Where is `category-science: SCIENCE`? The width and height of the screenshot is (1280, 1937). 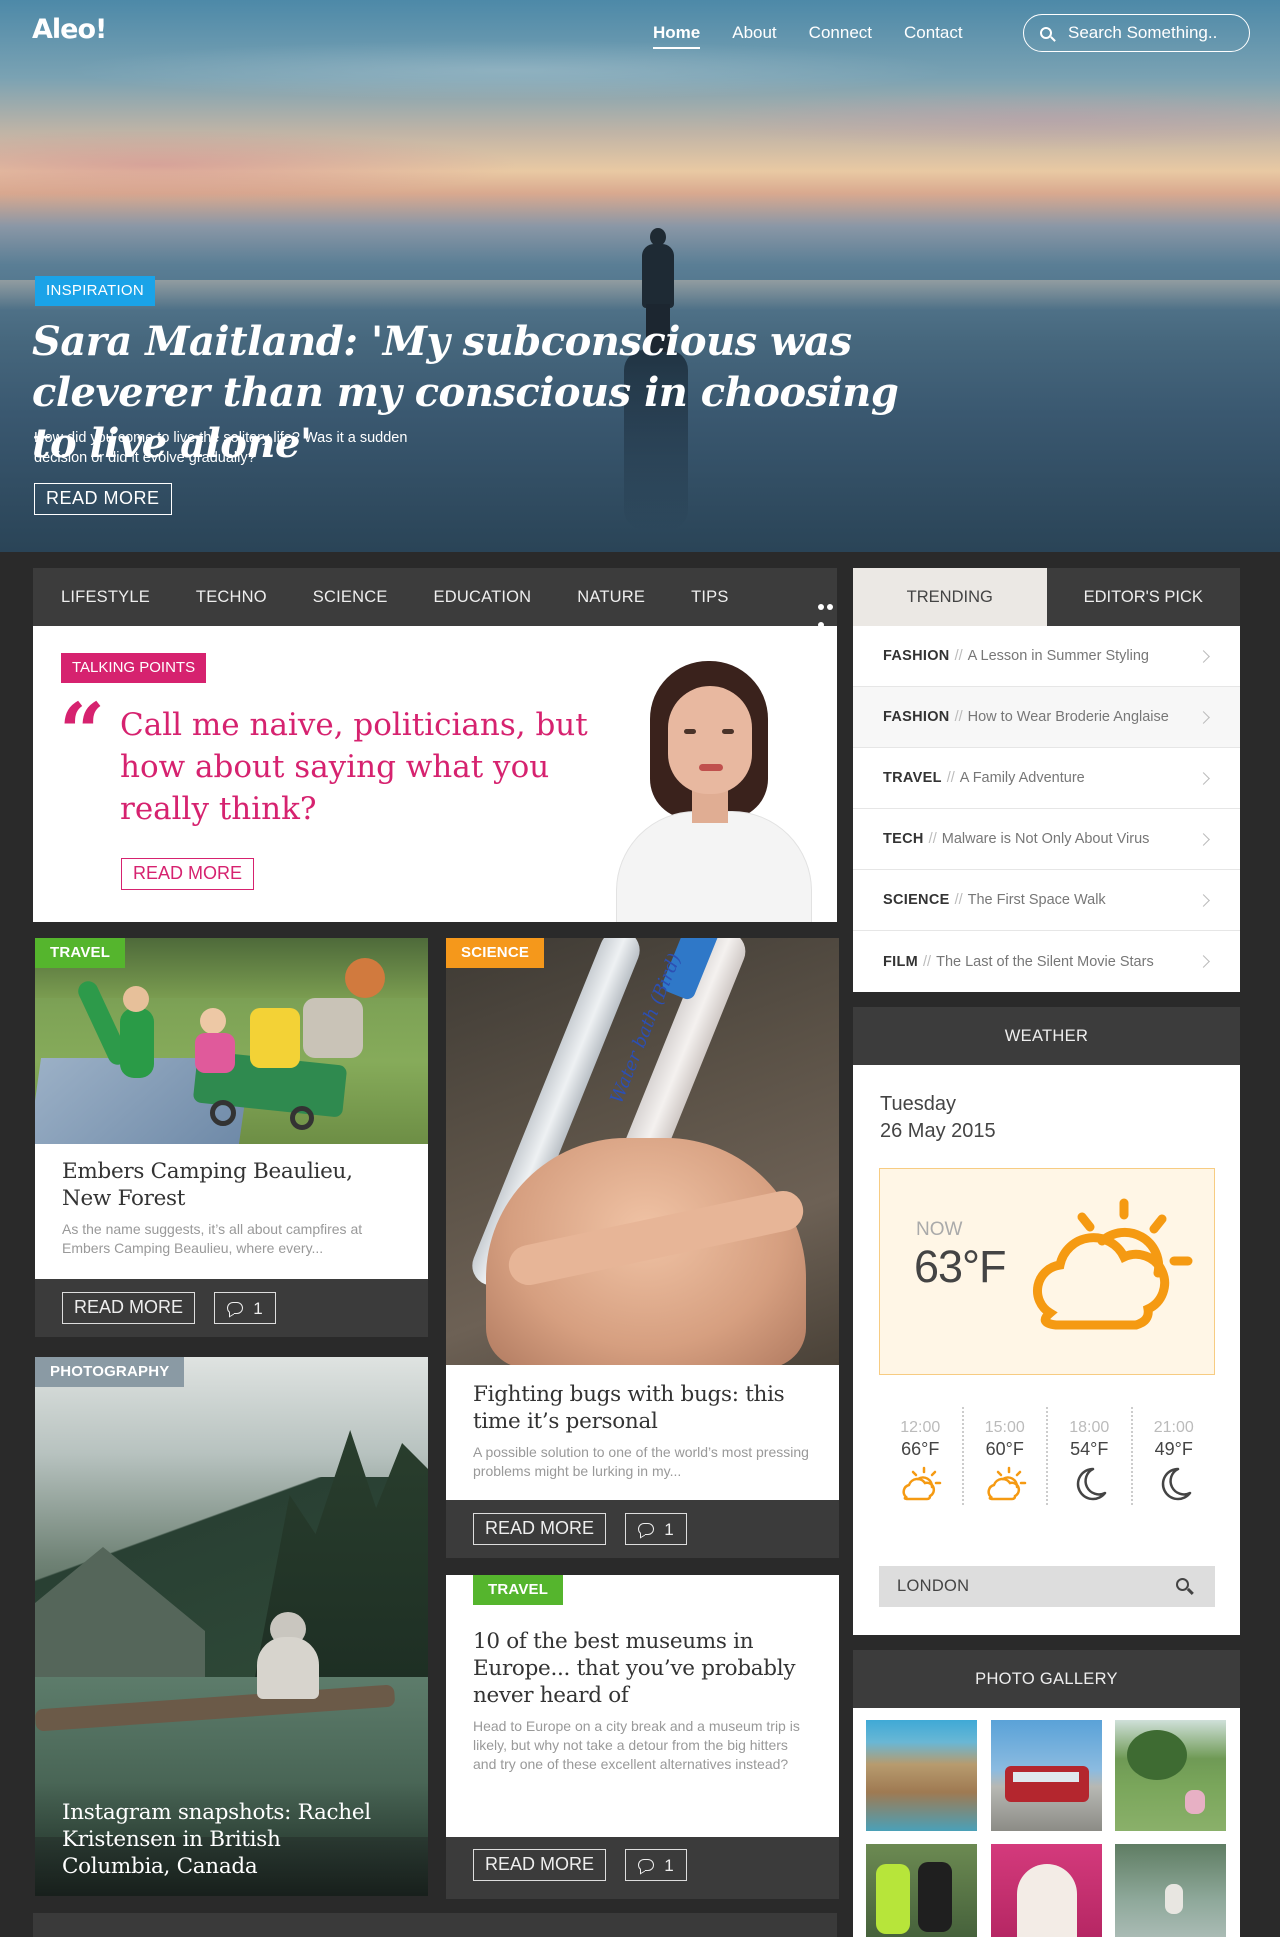
category-science: SCIENCE is located at coordinates (350, 597).